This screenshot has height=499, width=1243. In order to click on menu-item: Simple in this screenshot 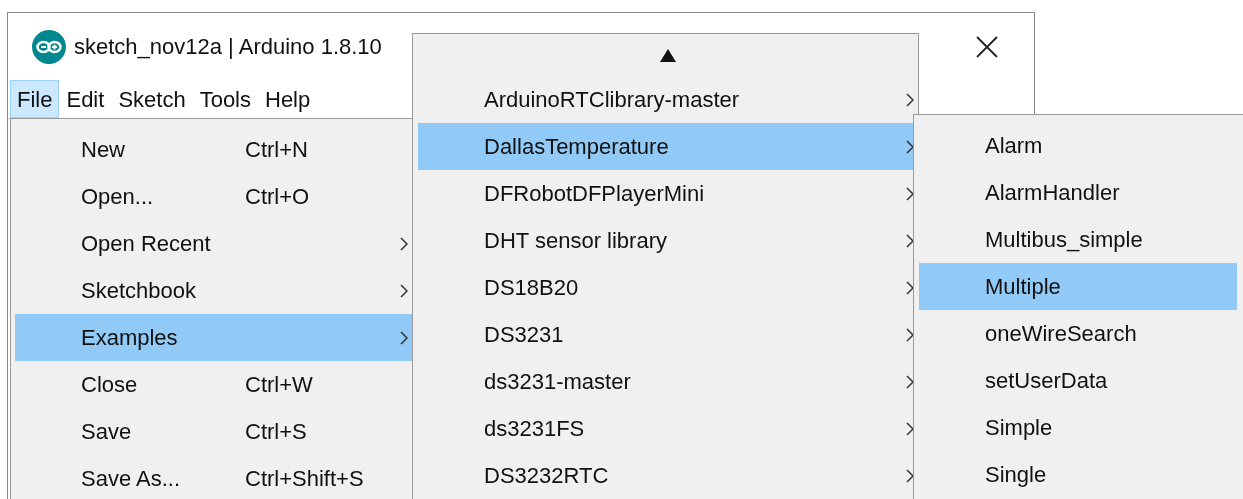, I will do `click(1078, 427)`.